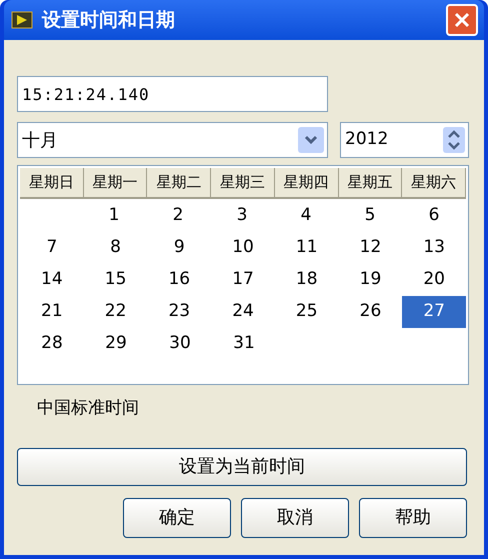 The width and height of the screenshot is (488, 559). I want to click on window-title: 设置时间和日期, so click(109, 20).